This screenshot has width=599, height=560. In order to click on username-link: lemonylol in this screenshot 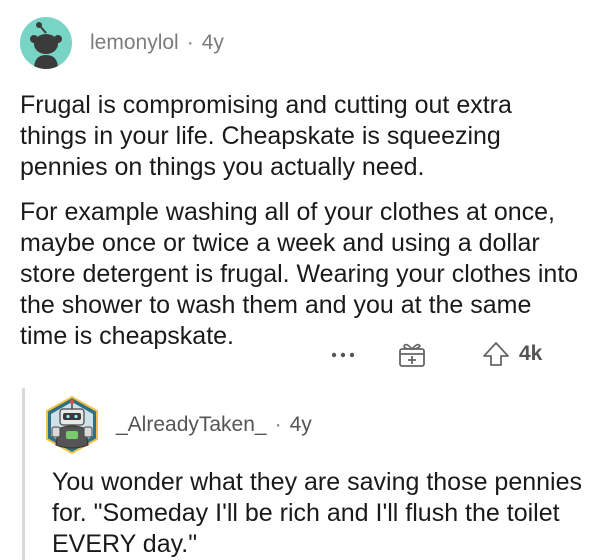, I will do `click(134, 43)`.